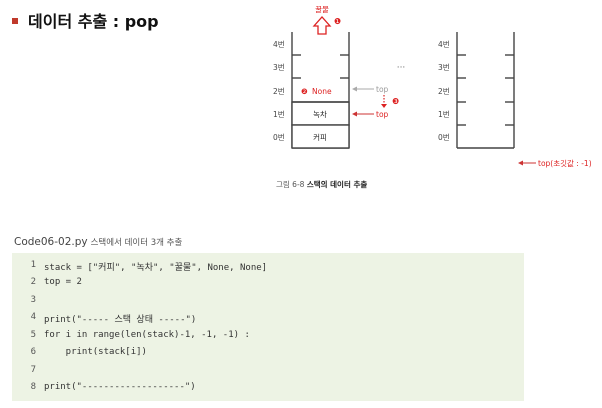  Describe the element at coordinates (290, 184) in the screenshot. I see `caption-number: 그림 6-8` at that location.